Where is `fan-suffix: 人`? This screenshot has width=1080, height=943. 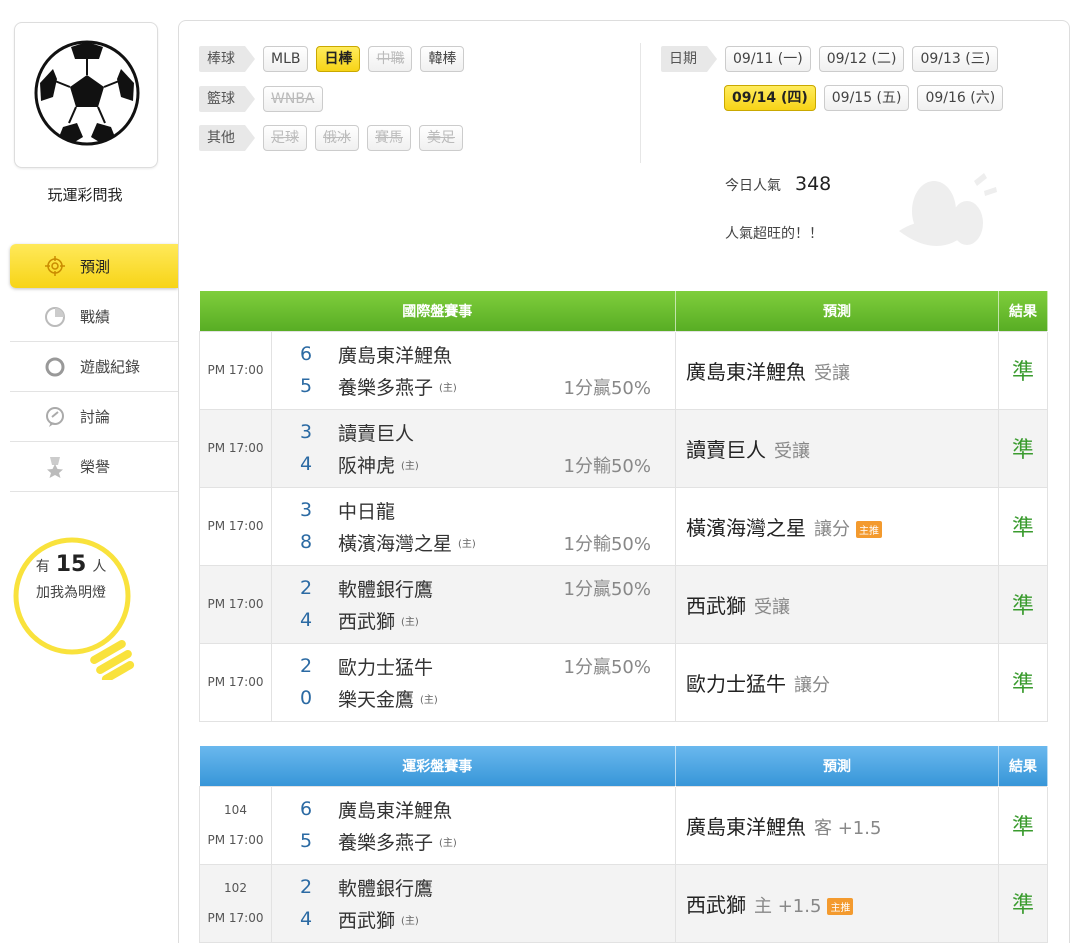 fan-suffix: 人 is located at coordinates (99, 567).